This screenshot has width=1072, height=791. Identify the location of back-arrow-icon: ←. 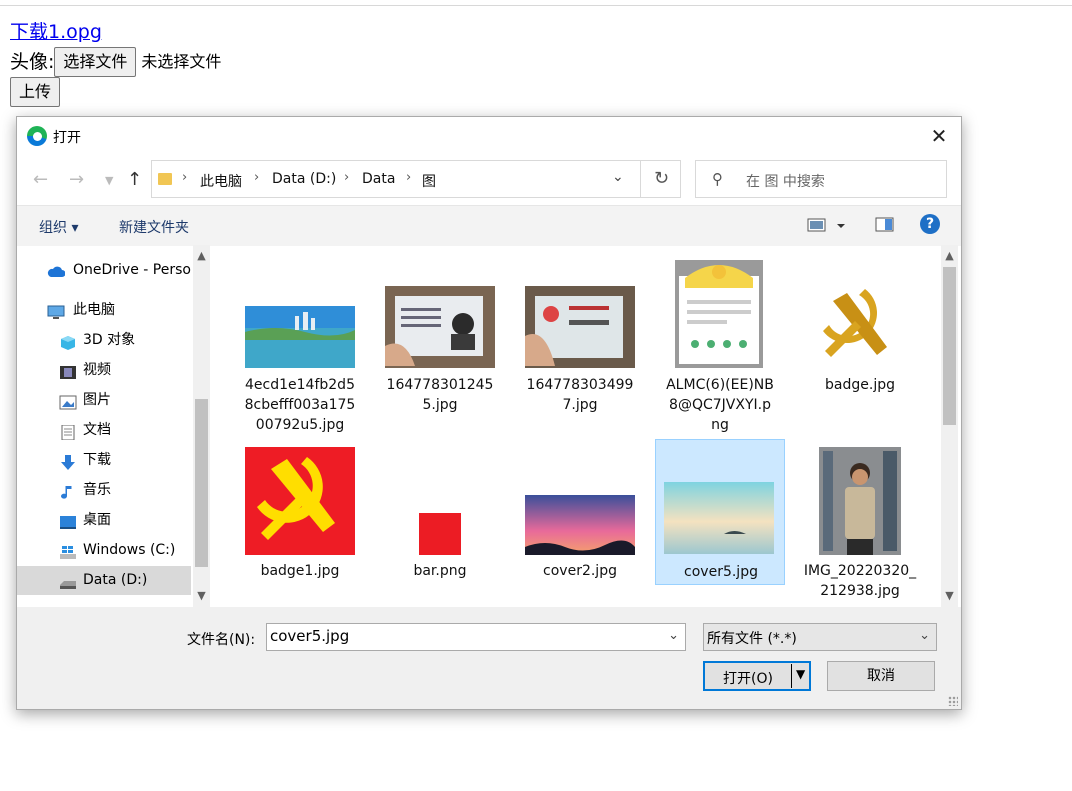
(40, 179).